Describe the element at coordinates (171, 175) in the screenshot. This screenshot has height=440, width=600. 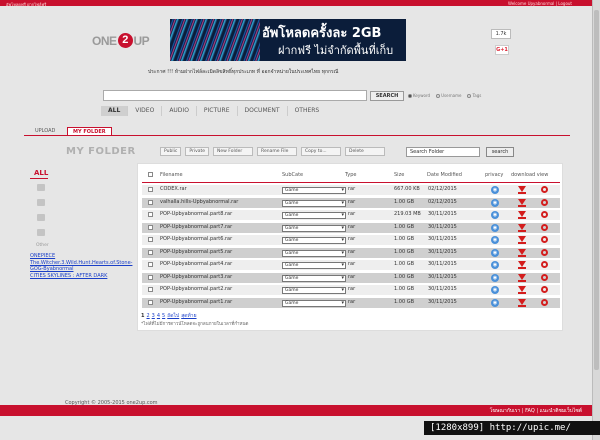
I see `col-filename: Filename` at that location.